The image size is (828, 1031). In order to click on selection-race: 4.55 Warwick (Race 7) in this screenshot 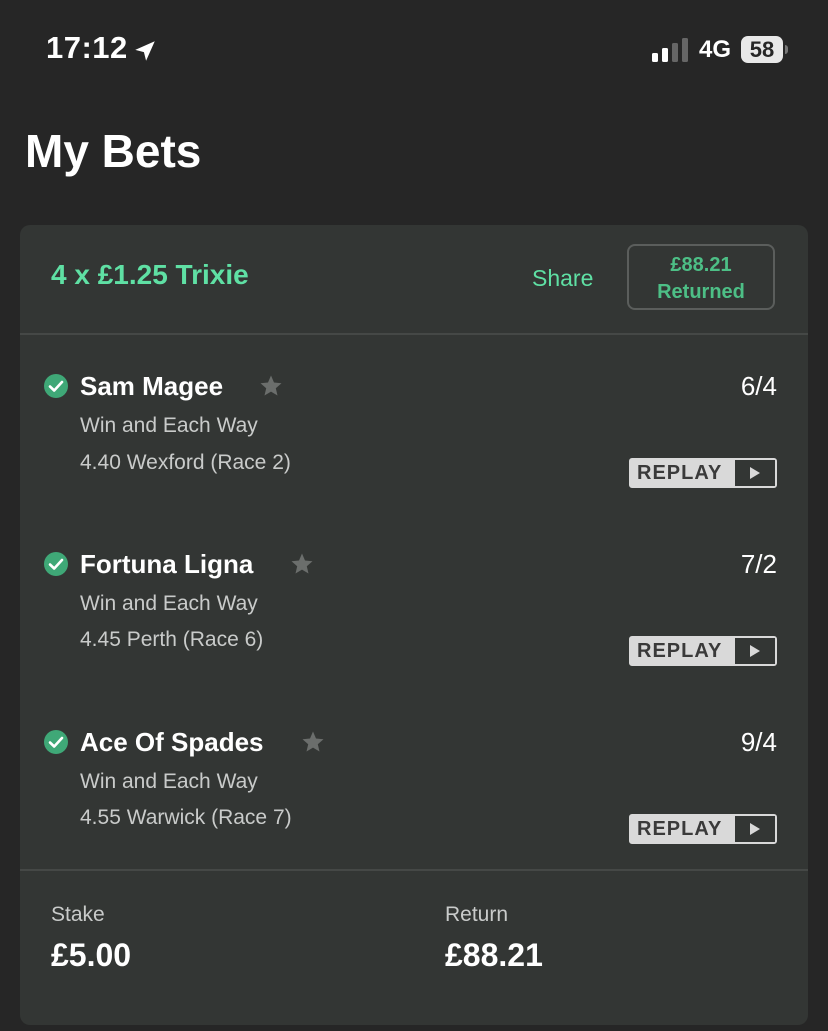, I will do `click(186, 817)`.